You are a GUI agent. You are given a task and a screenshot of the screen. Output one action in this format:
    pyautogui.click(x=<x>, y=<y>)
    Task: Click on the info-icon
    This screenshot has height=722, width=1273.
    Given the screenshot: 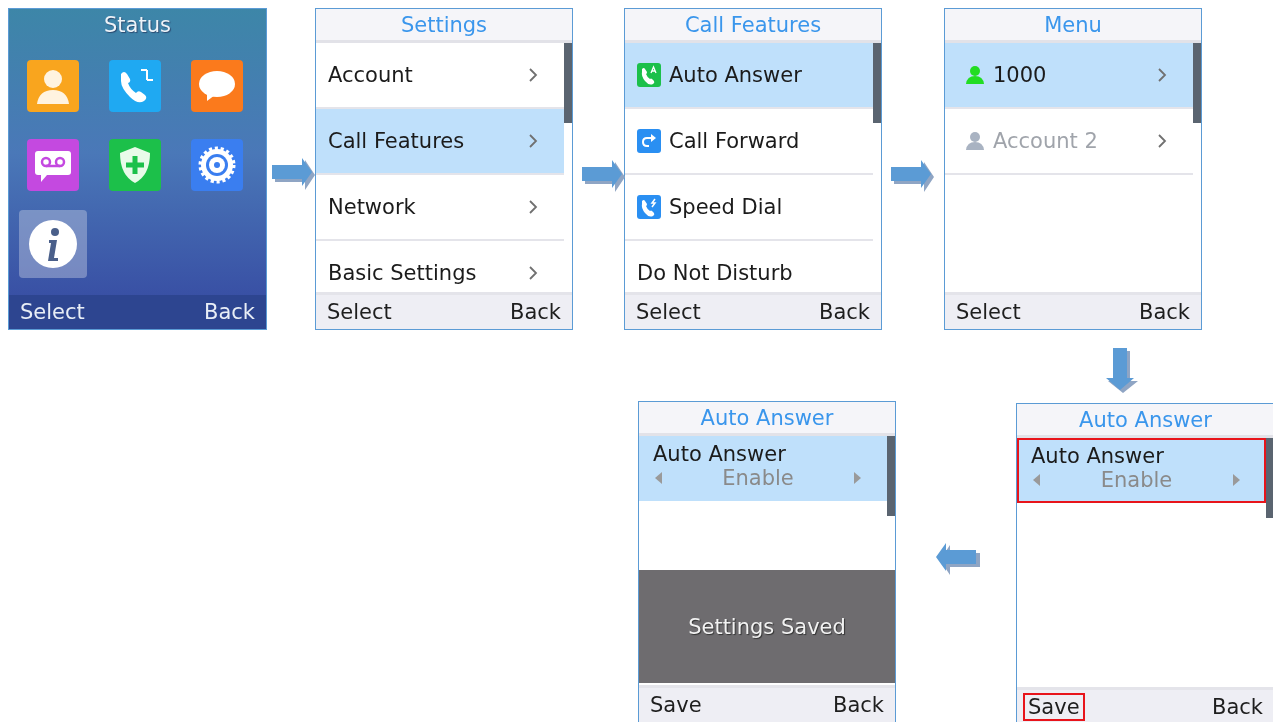 What is the action you would take?
    pyautogui.click(x=53, y=243)
    